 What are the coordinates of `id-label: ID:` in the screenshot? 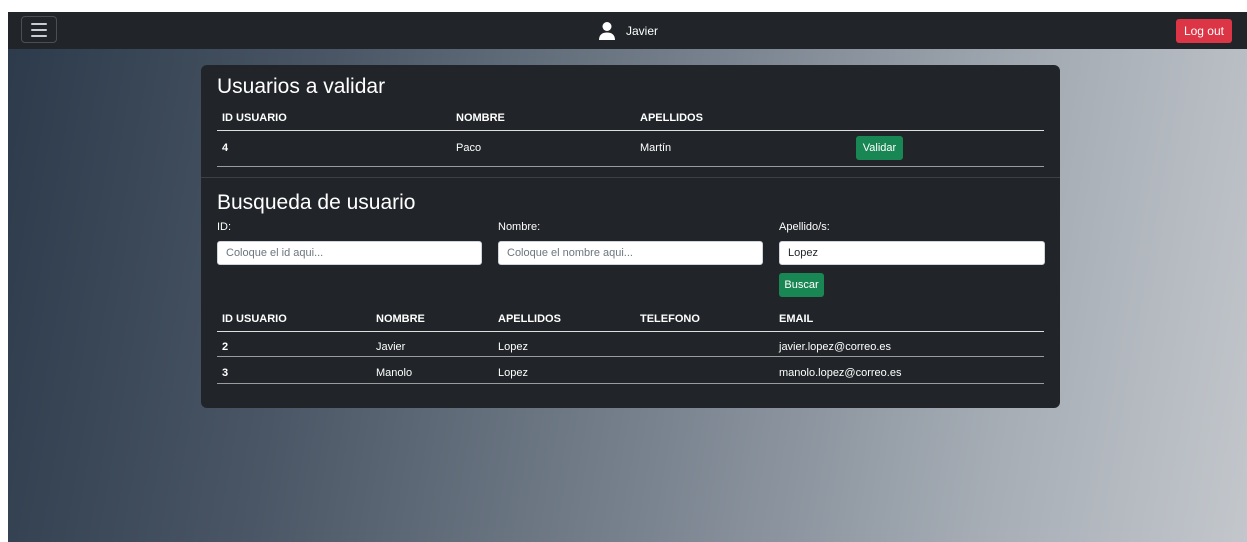 It's located at (224, 227).